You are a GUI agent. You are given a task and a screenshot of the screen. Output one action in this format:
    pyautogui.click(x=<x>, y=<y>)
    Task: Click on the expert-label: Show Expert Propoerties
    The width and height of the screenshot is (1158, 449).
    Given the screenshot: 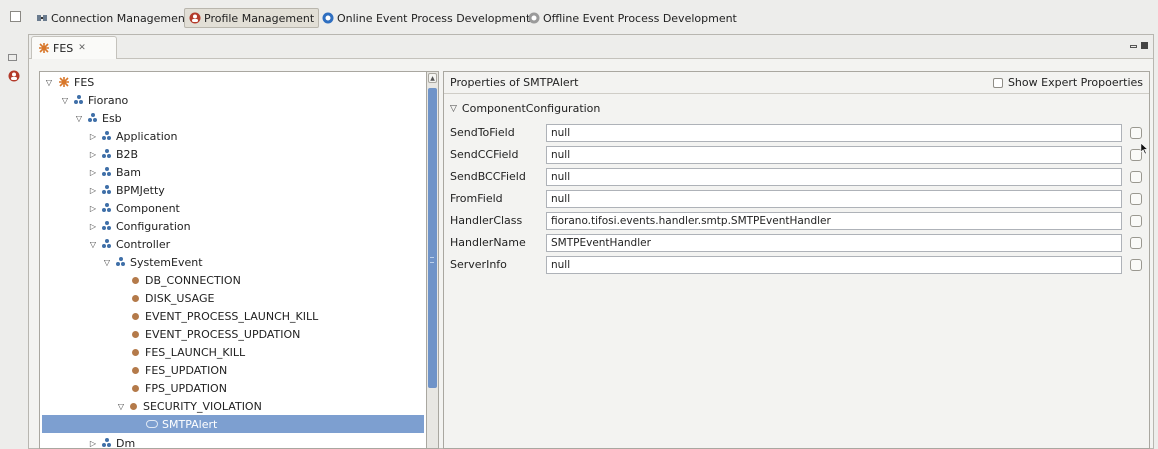 What is the action you would take?
    pyautogui.click(x=1075, y=82)
    